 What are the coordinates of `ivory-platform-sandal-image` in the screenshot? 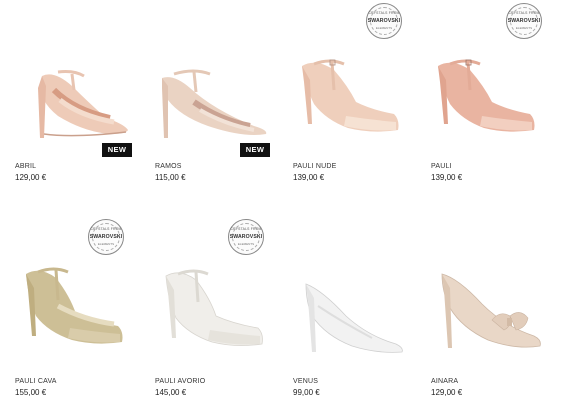 It's located at (214, 307).